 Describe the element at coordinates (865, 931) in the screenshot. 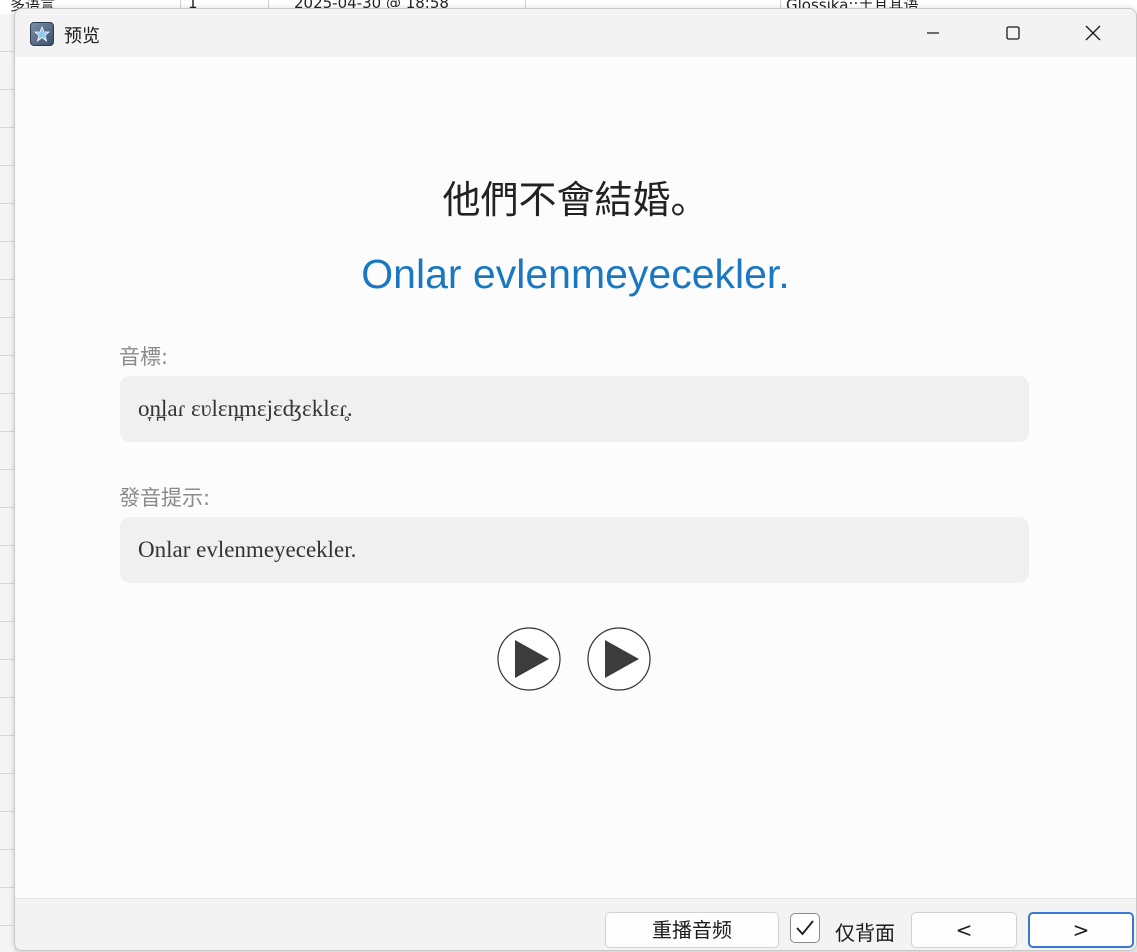

I see `back-only-label: 仅背面` at that location.